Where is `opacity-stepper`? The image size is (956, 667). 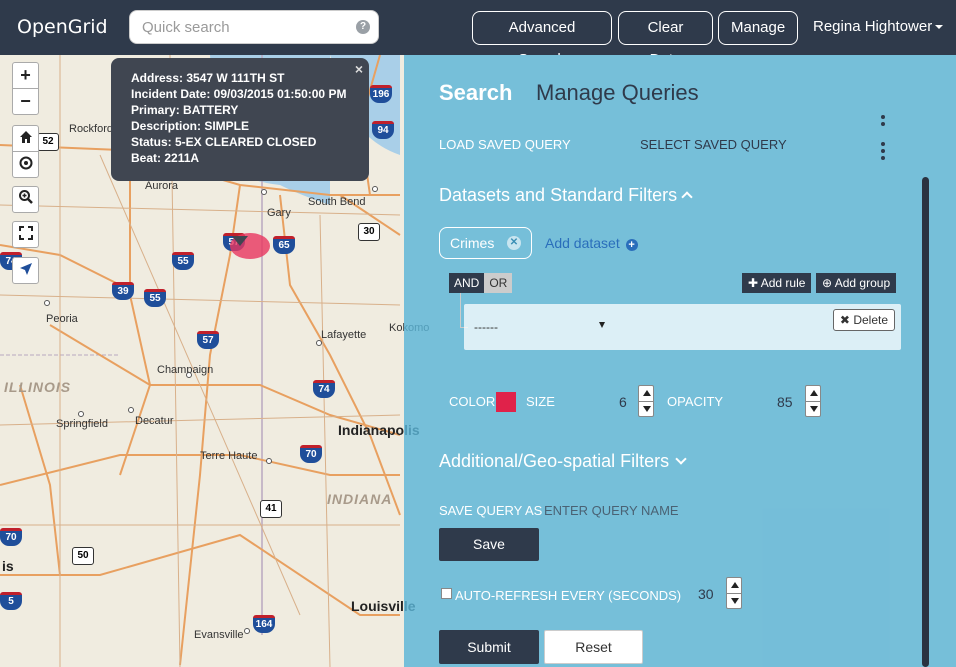
opacity-stepper is located at coordinates (813, 401).